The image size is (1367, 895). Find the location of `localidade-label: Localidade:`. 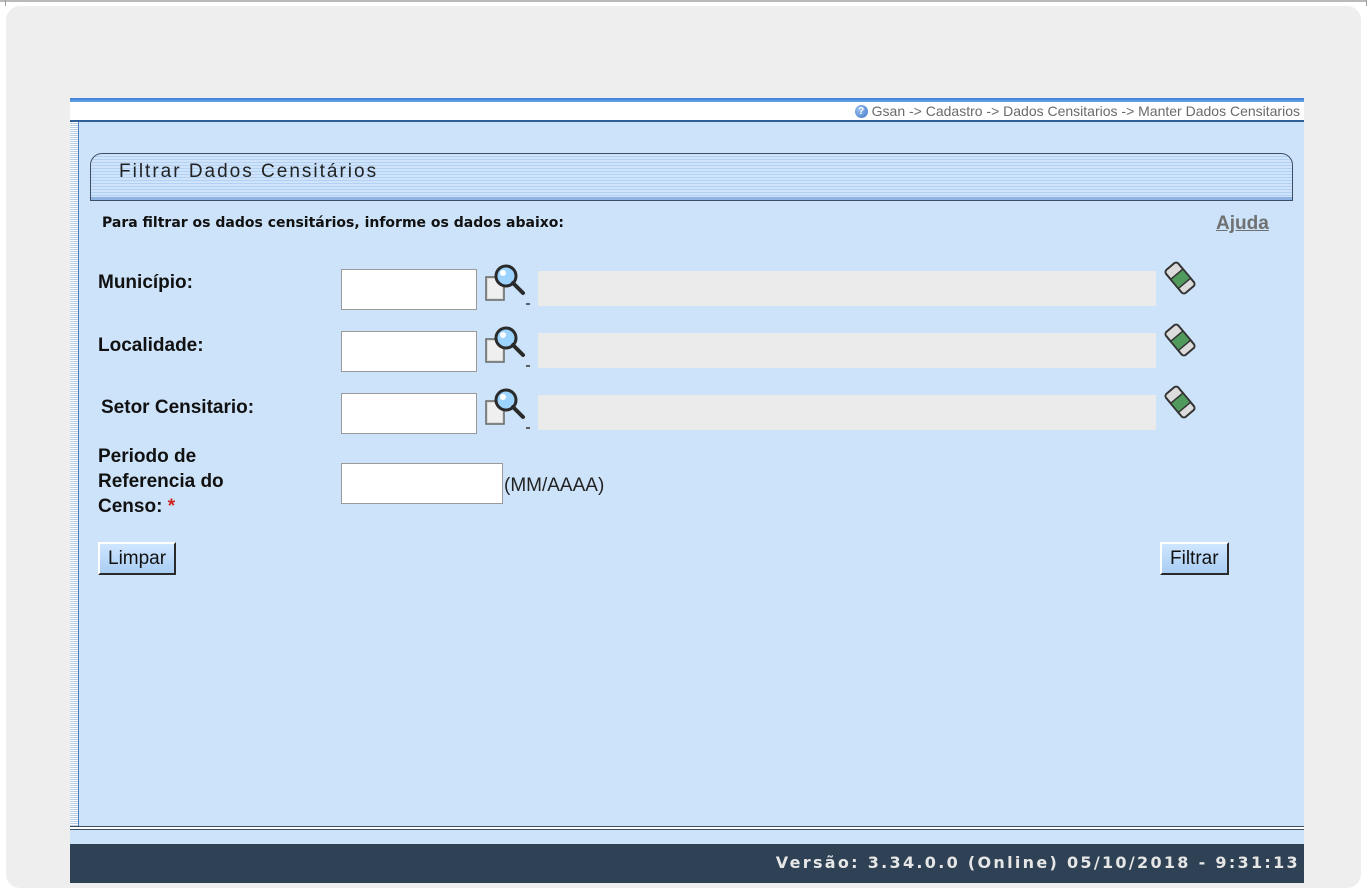

localidade-label: Localidade: is located at coordinates (151, 345).